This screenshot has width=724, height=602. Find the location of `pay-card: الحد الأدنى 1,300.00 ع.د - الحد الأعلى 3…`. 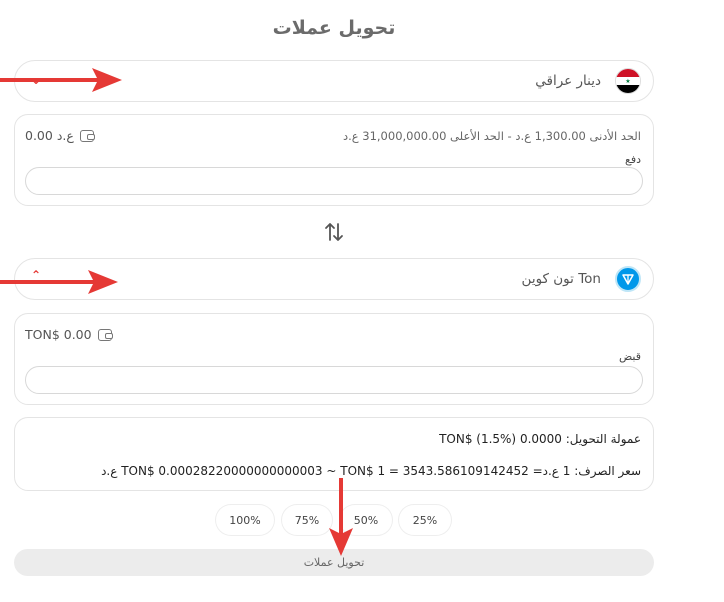

pay-card: الحد الأدنى 1,300.00 ع.د - الحد الأعلى 3… is located at coordinates (334, 160).